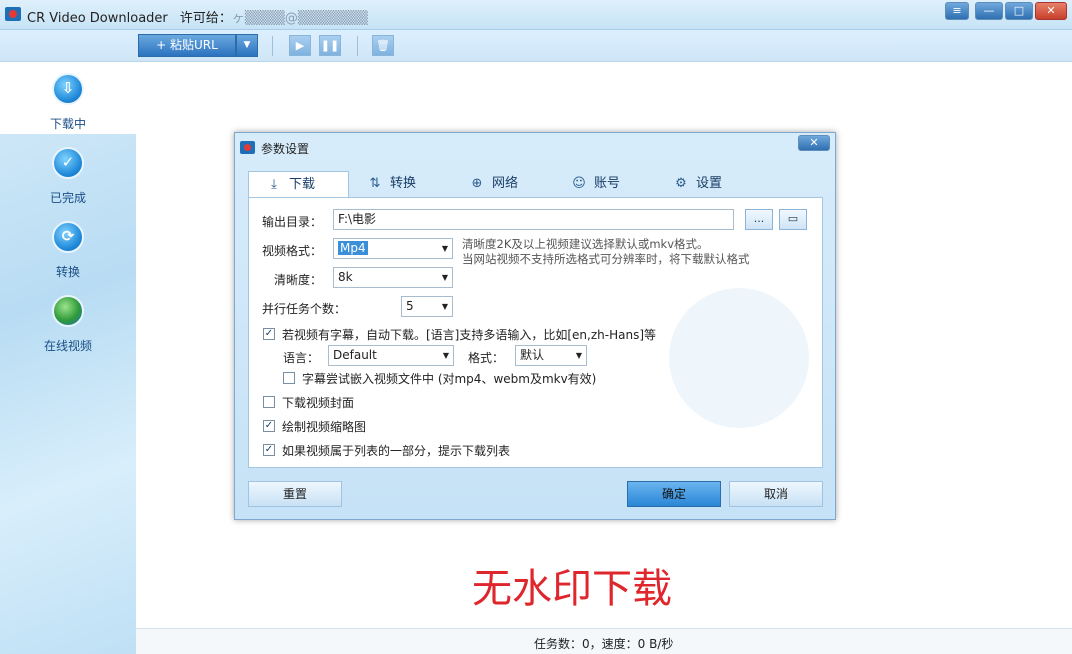 This screenshot has width=1072, height=654. I want to click on output-dir-field: F:\电影, so click(533, 219).